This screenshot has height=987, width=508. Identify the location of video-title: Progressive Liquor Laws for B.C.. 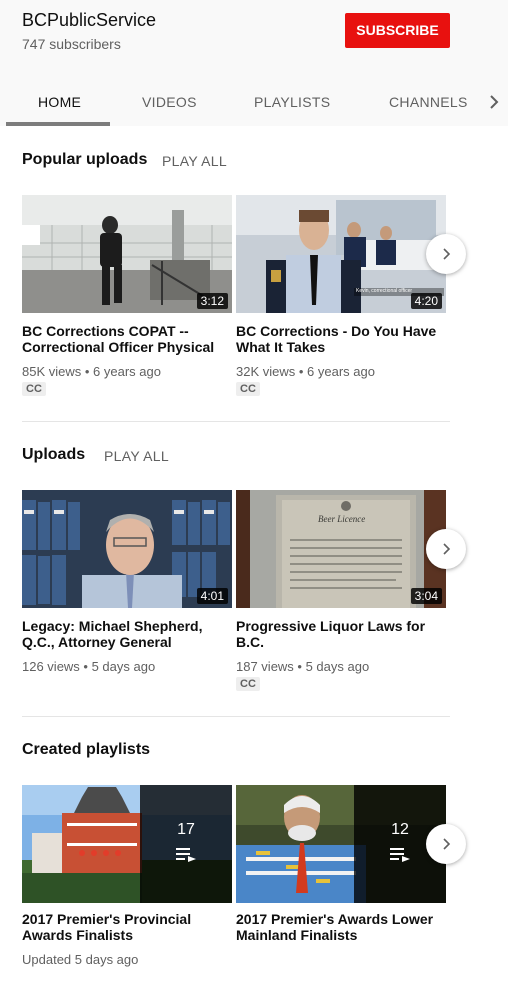
(338, 634).